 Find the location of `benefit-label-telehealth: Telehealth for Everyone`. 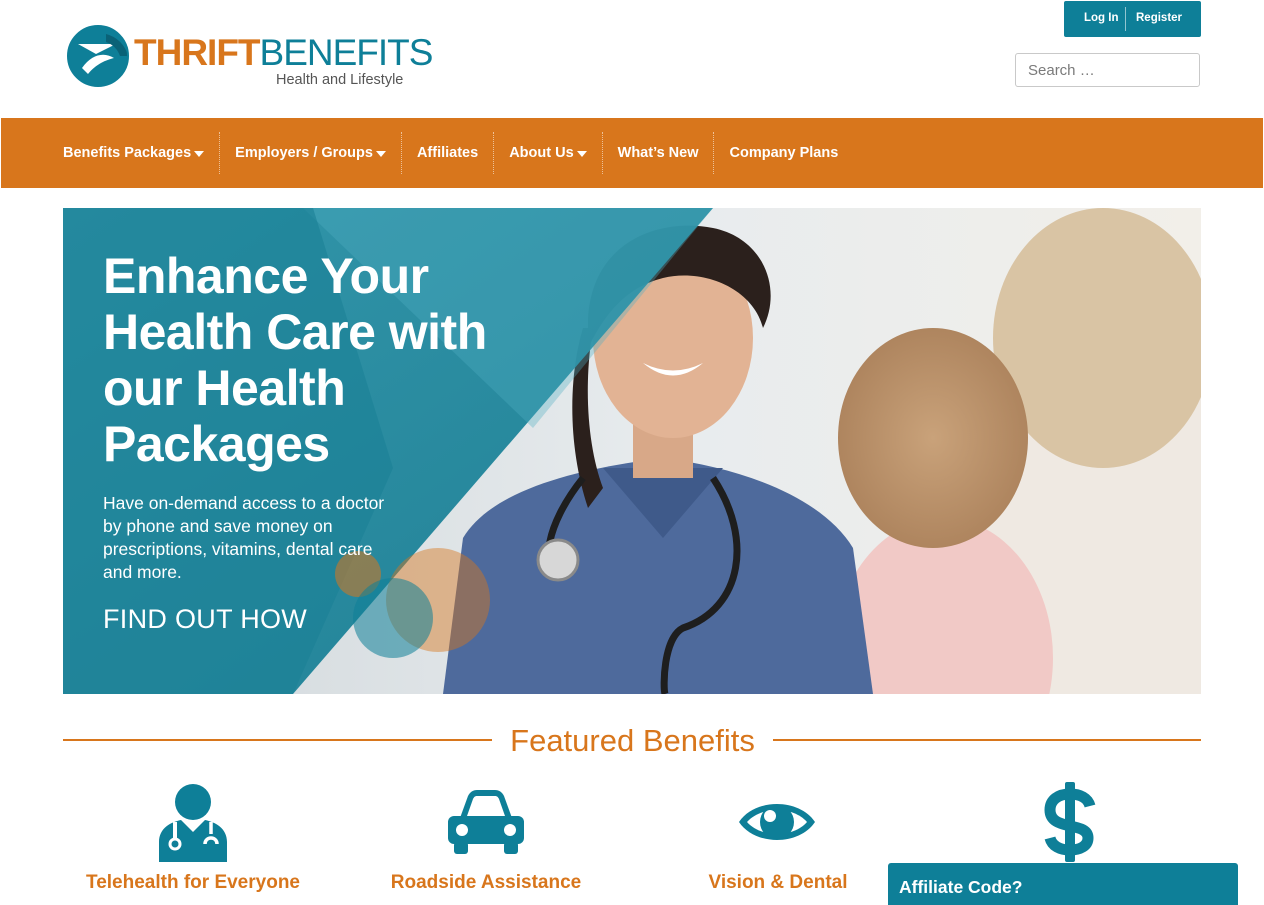

benefit-label-telehealth: Telehealth for Everyone is located at coordinates (193, 883).